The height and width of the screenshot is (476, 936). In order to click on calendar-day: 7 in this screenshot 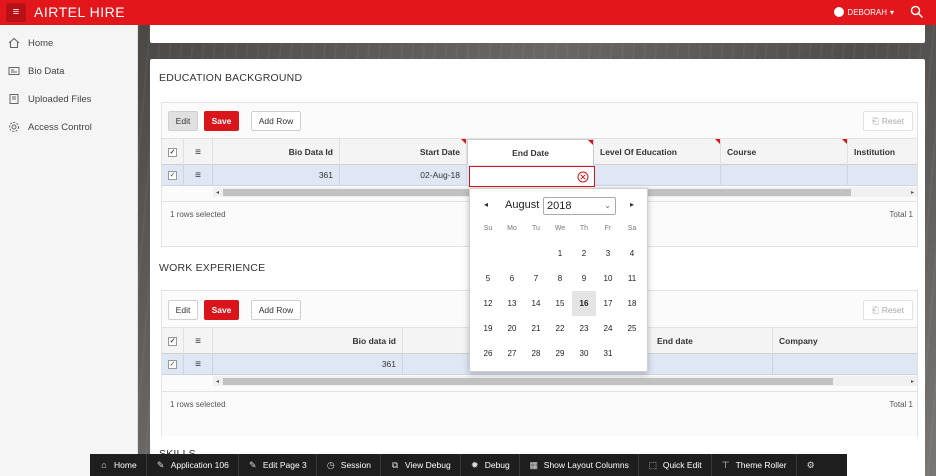, I will do `click(536, 278)`.